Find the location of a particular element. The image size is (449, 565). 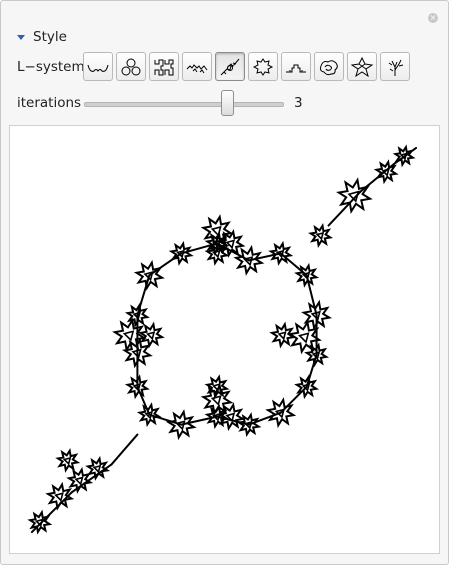

fractal-plant-icon is located at coordinates (396, 67).